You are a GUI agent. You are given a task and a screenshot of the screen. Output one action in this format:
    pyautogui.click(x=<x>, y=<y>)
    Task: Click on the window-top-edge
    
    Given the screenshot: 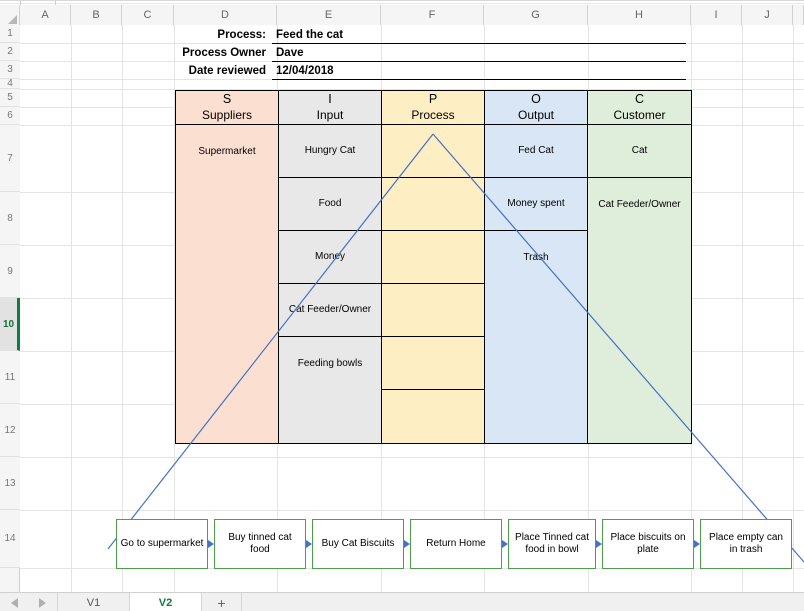 What is the action you would take?
    pyautogui.click(x=402, y=0)
    